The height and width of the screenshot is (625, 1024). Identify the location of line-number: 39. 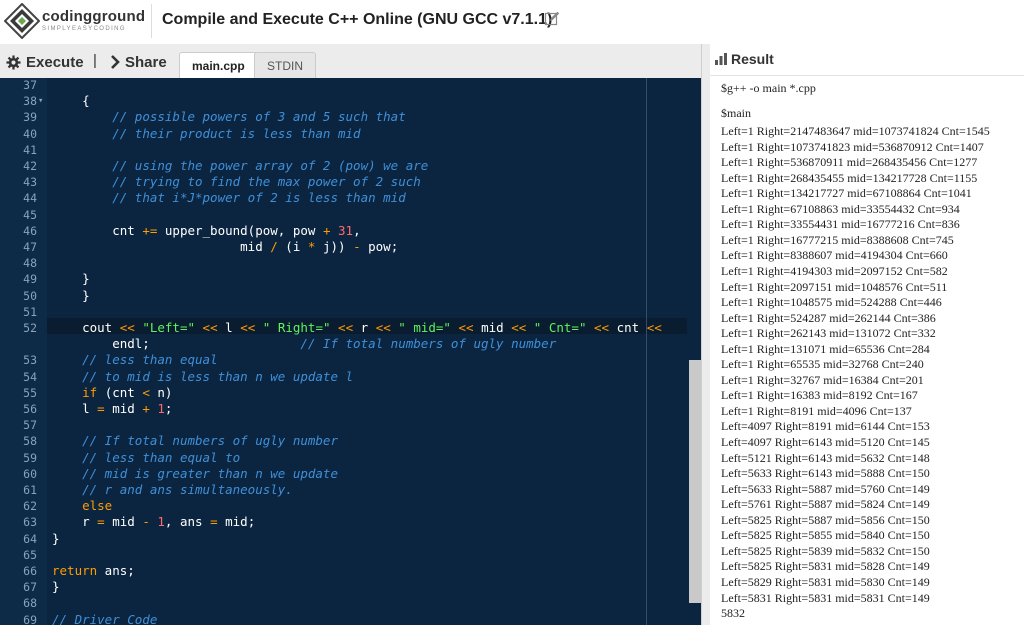
(30, 117).